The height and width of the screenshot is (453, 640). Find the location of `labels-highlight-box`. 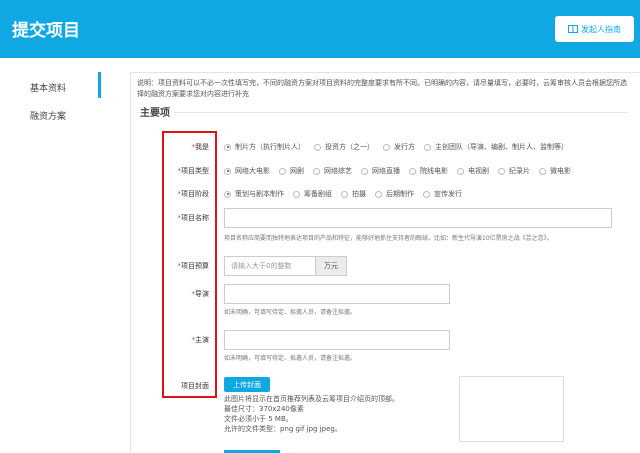

labels-highlight-box is located at coordinates (189, 264).